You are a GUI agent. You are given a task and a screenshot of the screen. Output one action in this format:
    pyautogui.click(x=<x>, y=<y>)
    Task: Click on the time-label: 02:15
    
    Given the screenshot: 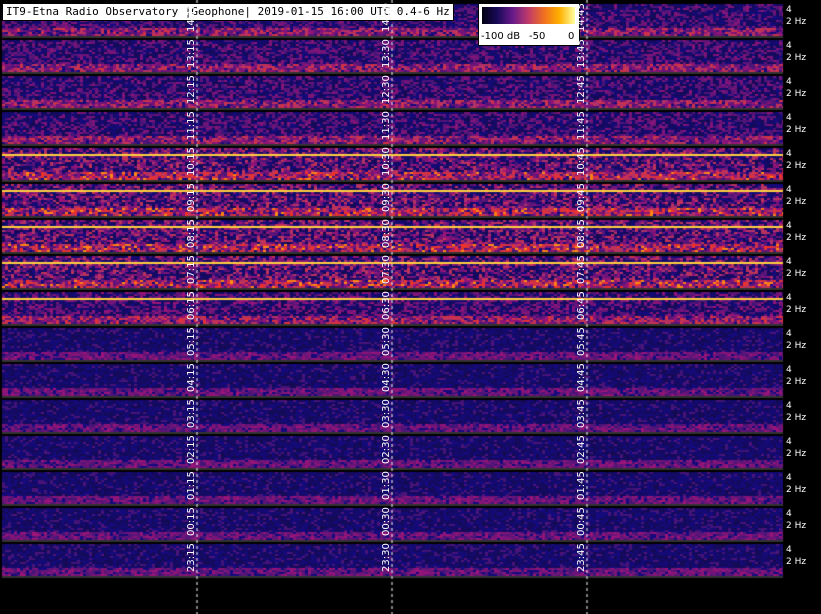 What is the action you would take?
    pyautogui.click(x=191, y=449)
    